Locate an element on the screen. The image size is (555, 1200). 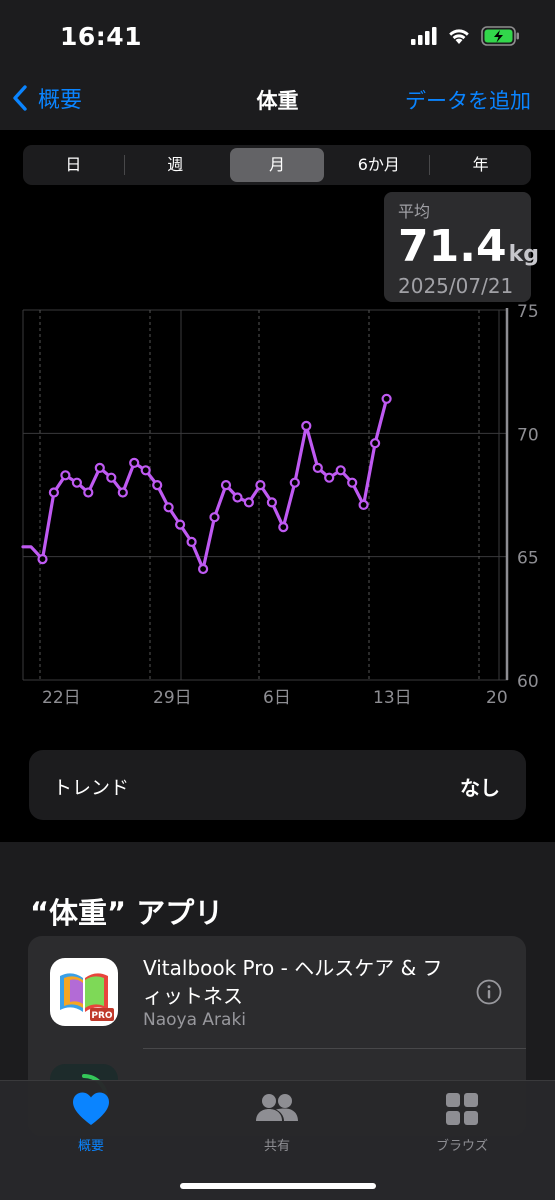
trend-row: トレンド なし is located at coordinates (277, 785).